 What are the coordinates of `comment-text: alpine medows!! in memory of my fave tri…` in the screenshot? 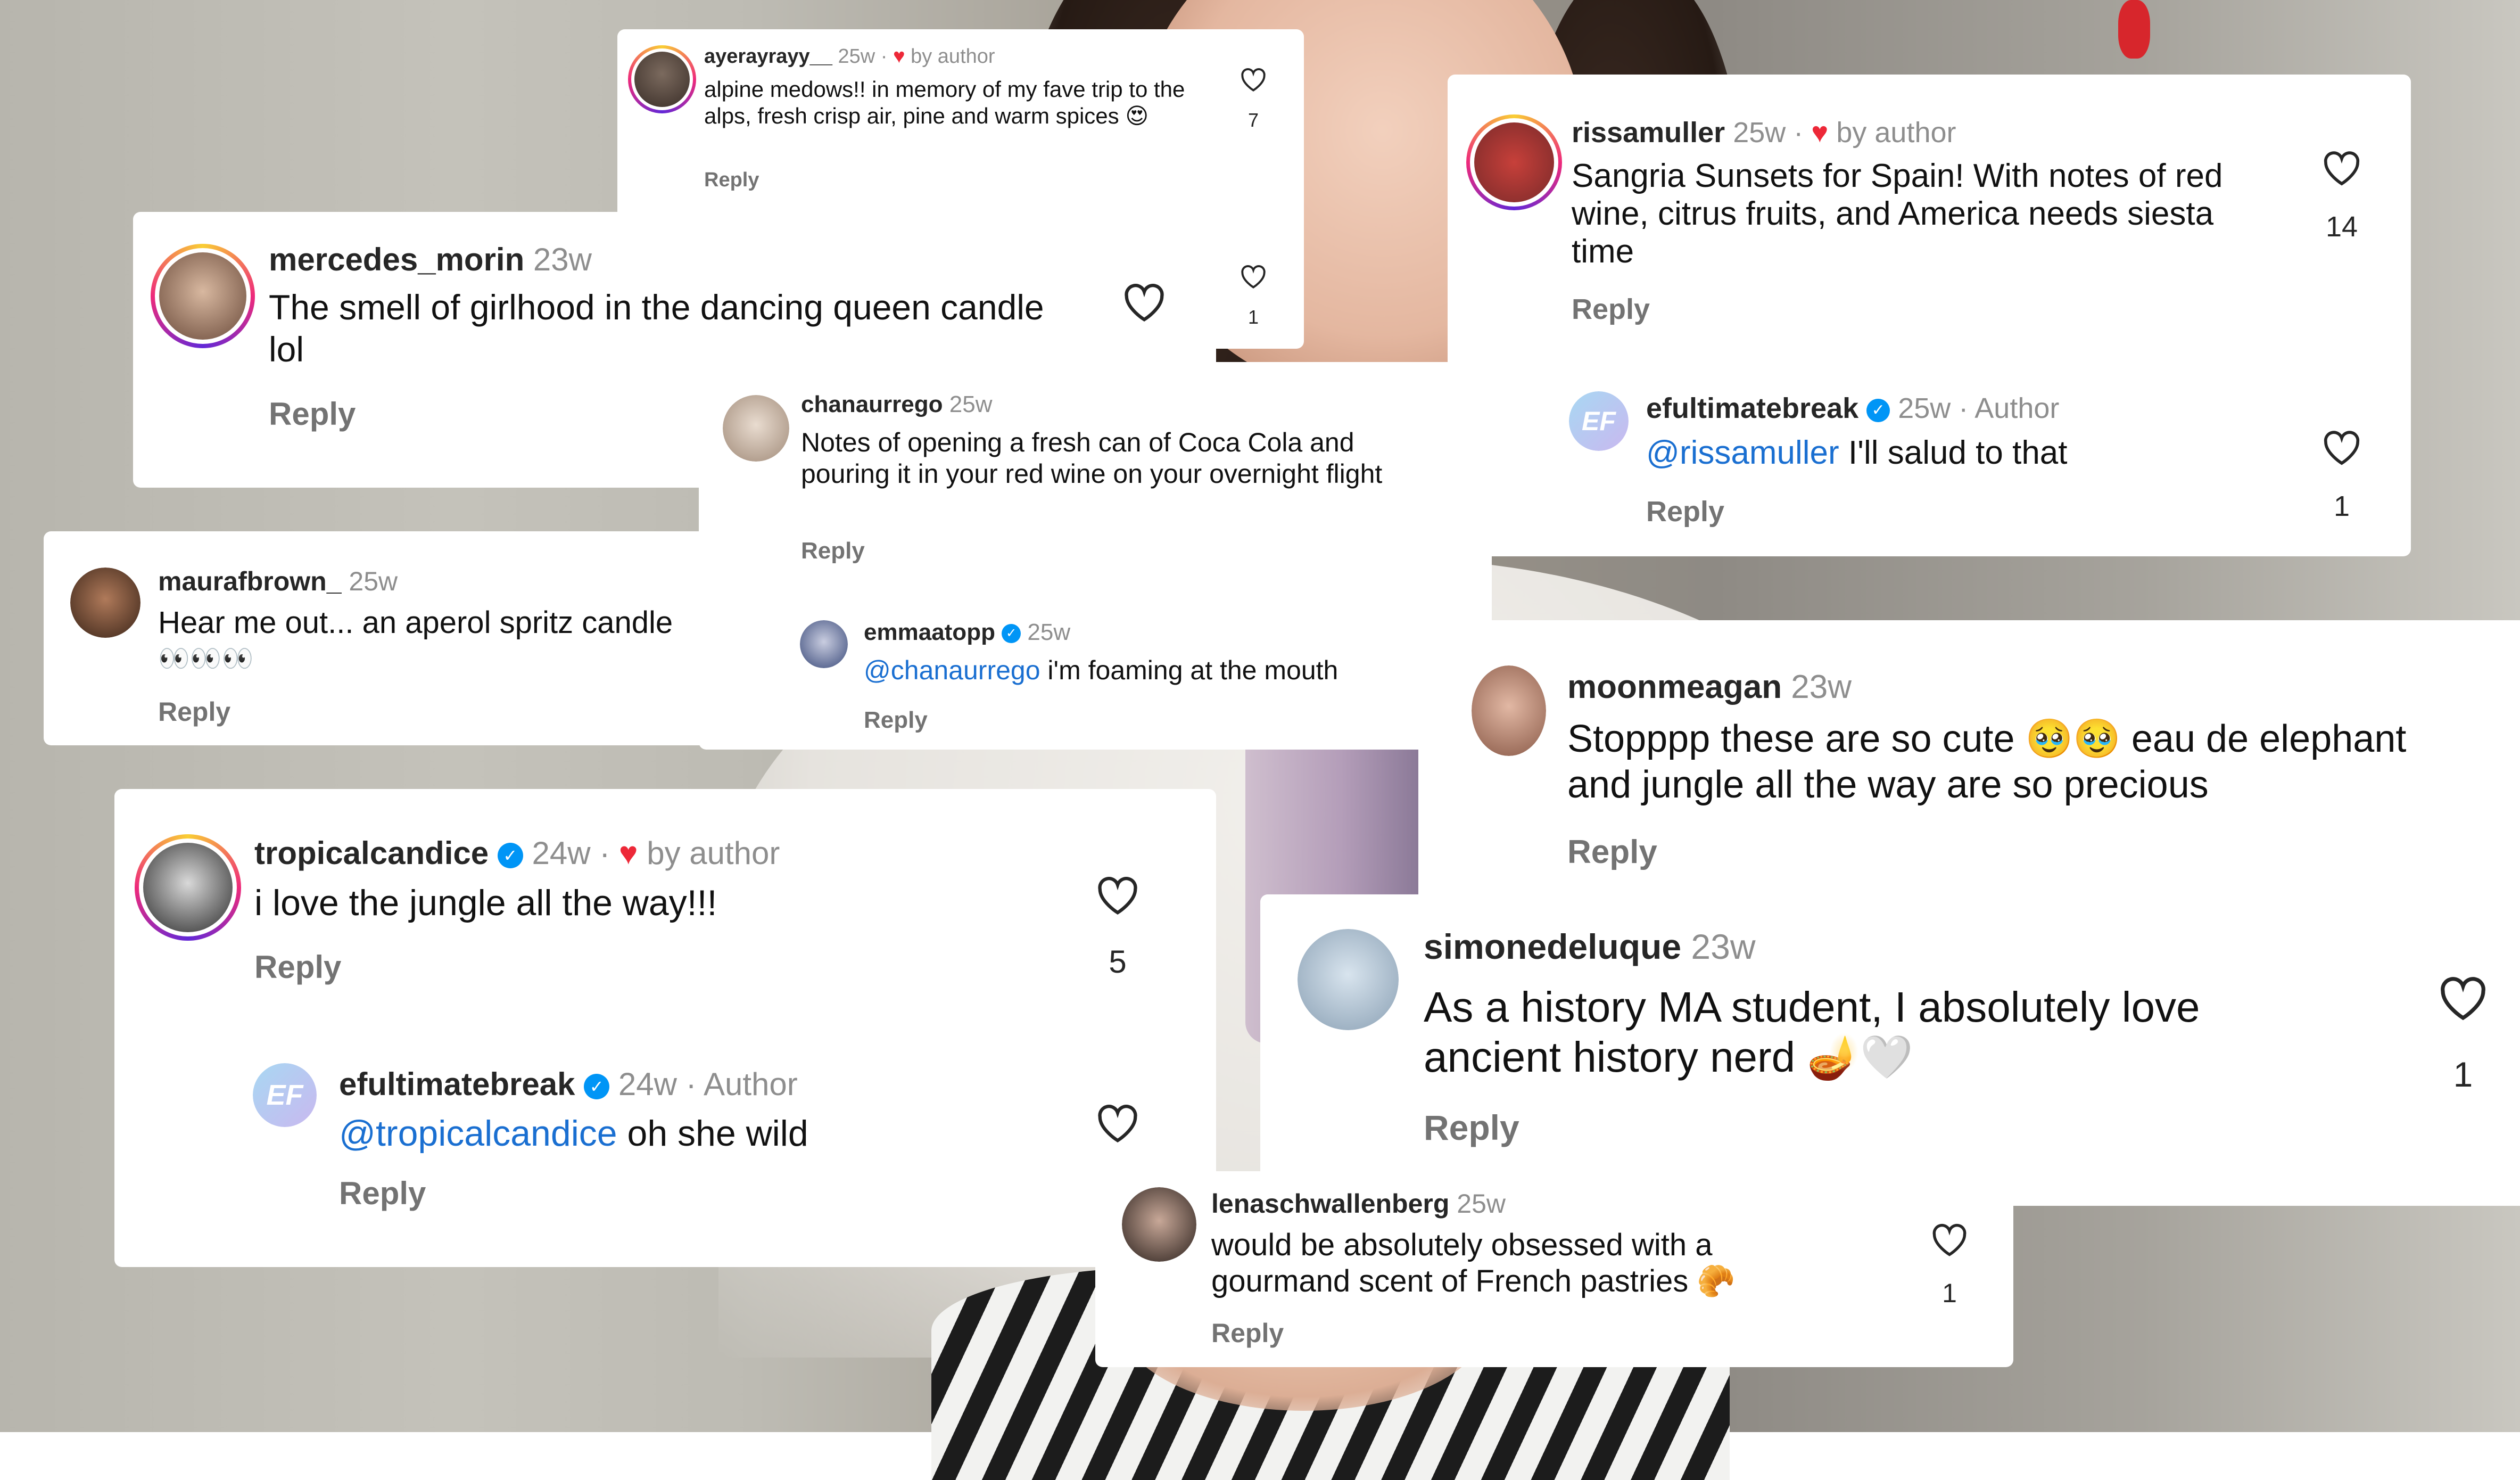 It's located at (945, 102).